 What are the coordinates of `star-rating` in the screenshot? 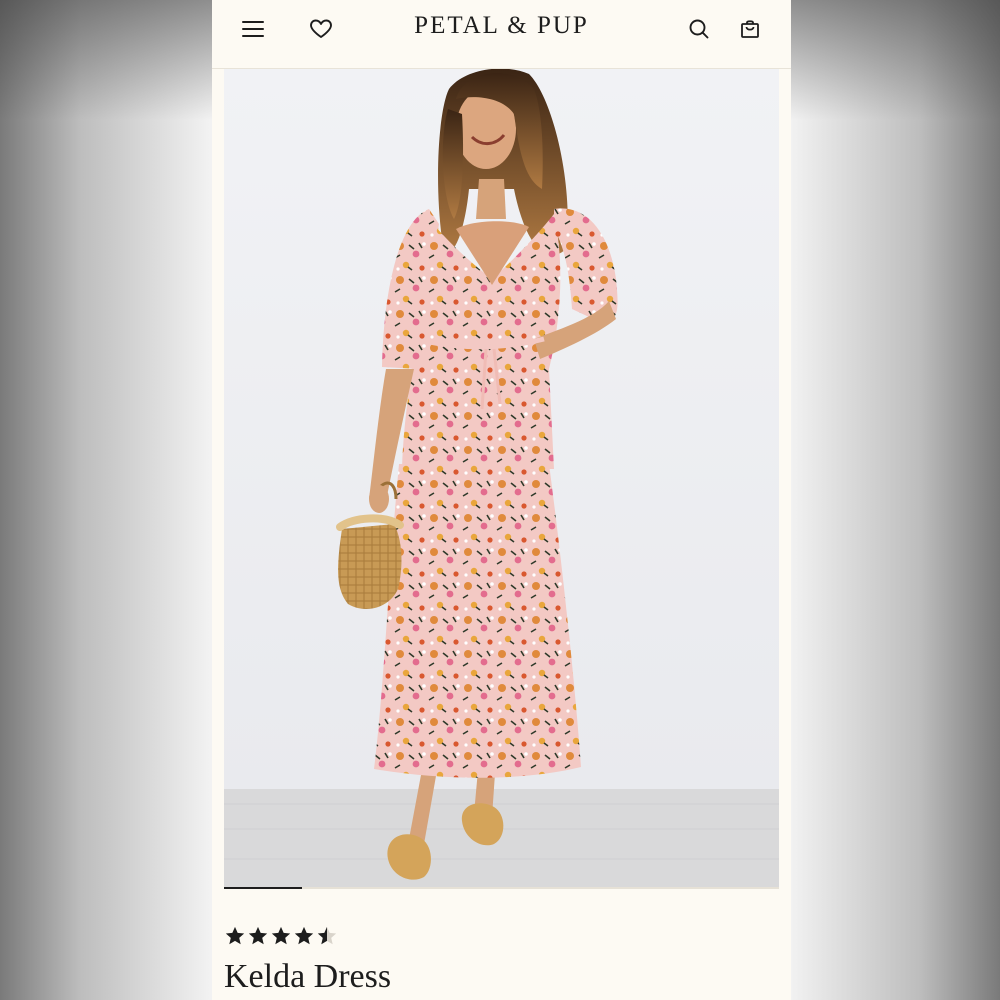 It's located at (281, 936).